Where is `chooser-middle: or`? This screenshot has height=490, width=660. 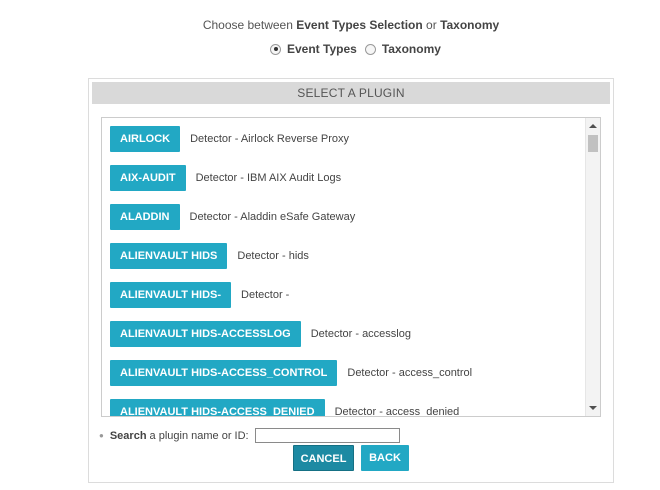 chooser-middle: or is located at coordinates (431, 25).